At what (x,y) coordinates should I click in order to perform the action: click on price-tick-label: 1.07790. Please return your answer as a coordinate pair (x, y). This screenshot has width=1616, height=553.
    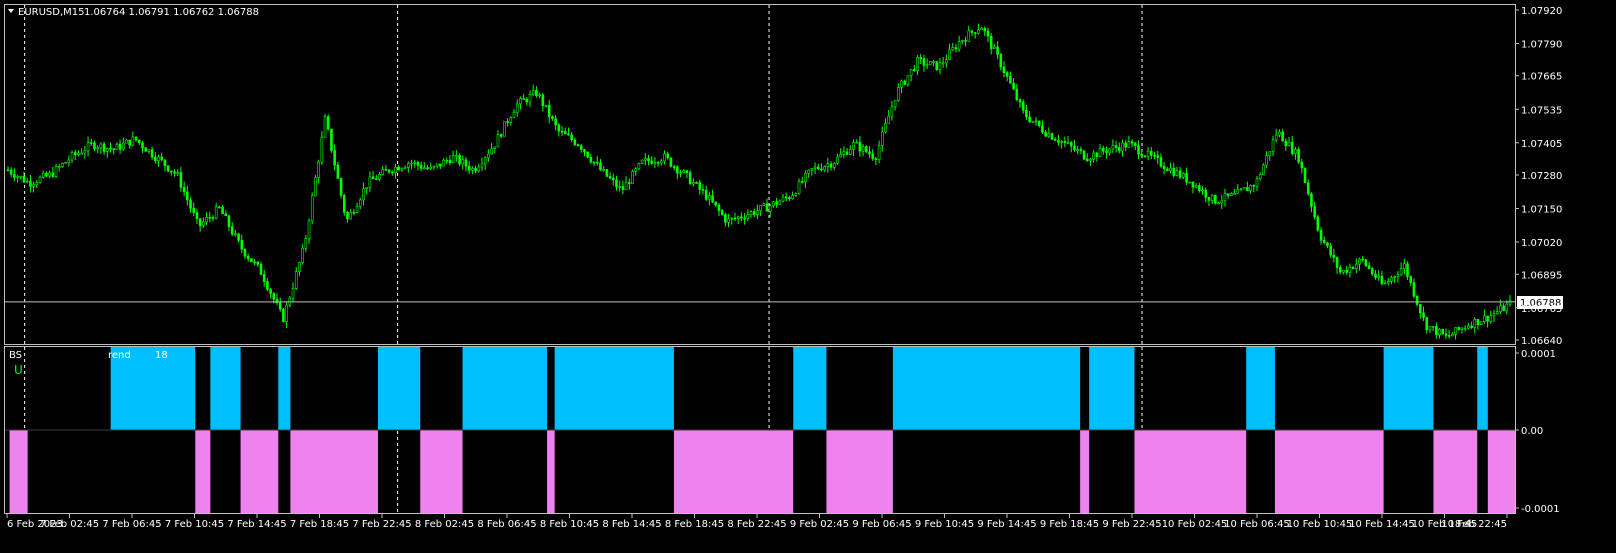
    Looking at the image, I should click on (1541, 45).